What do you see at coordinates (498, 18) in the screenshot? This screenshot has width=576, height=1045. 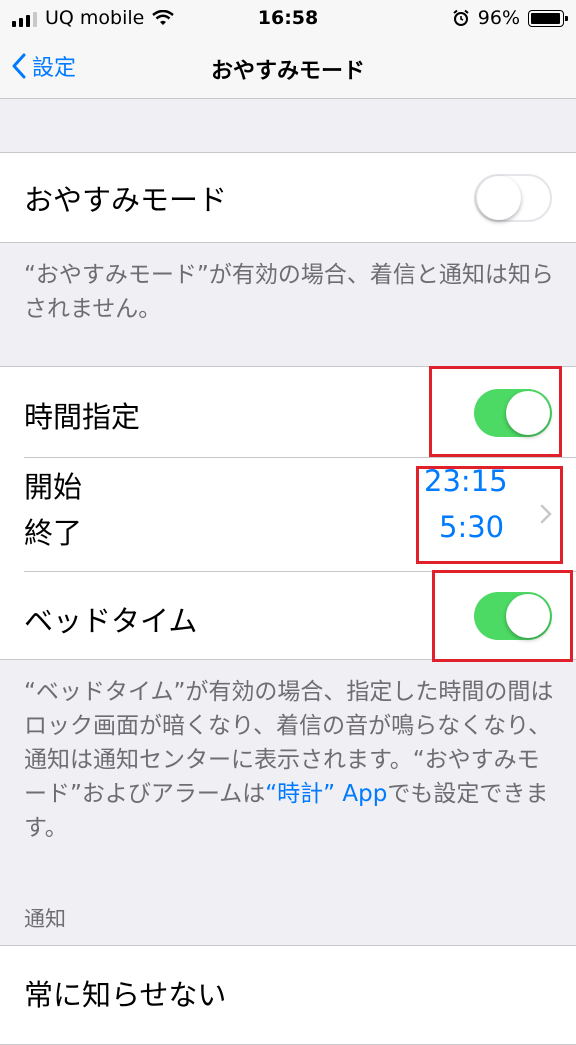 I see `battery-percent: 96%` at bounding box center [498, 18].